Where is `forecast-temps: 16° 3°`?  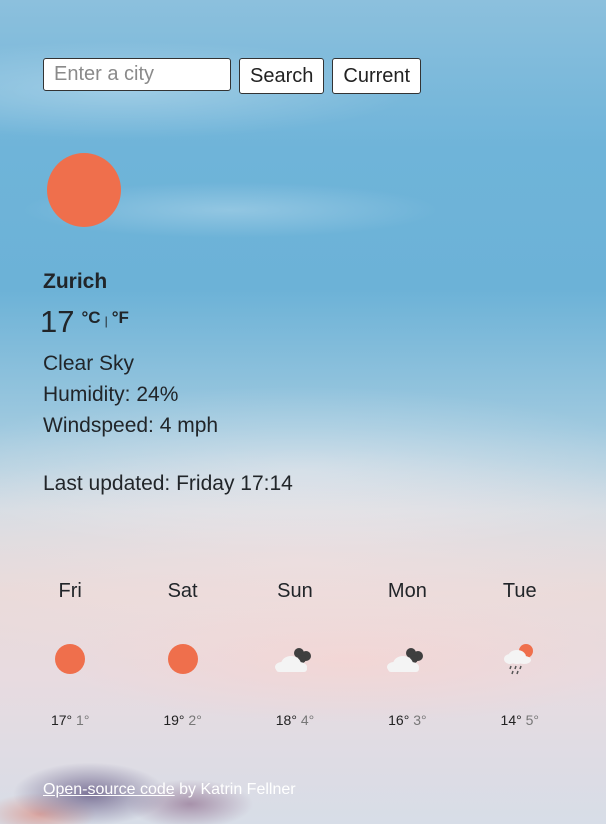
forecast-temps: 16° 3° is located at coordinates (407, 720).